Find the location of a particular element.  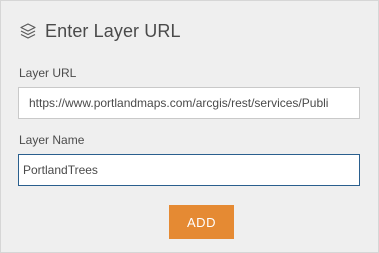

panel-header: Enter Layer URL is located at coordinates (100, 31).